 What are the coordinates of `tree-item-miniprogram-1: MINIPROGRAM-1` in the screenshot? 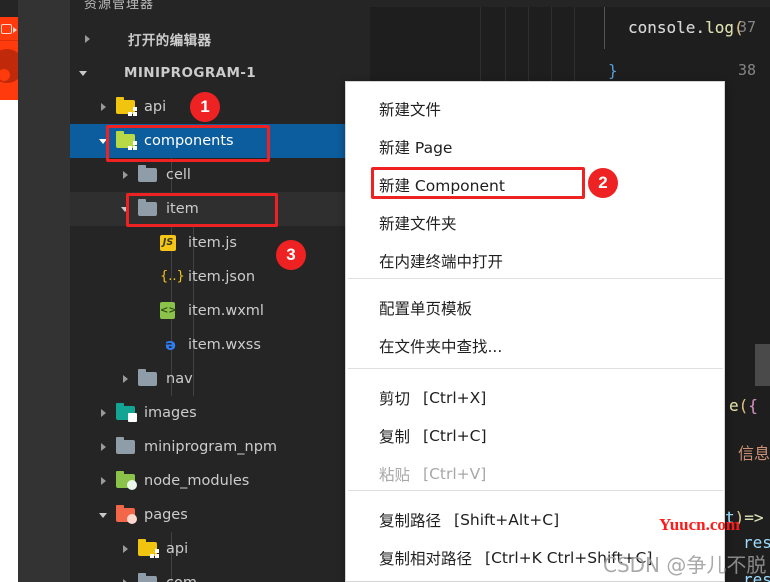 It's located at (220, 73).